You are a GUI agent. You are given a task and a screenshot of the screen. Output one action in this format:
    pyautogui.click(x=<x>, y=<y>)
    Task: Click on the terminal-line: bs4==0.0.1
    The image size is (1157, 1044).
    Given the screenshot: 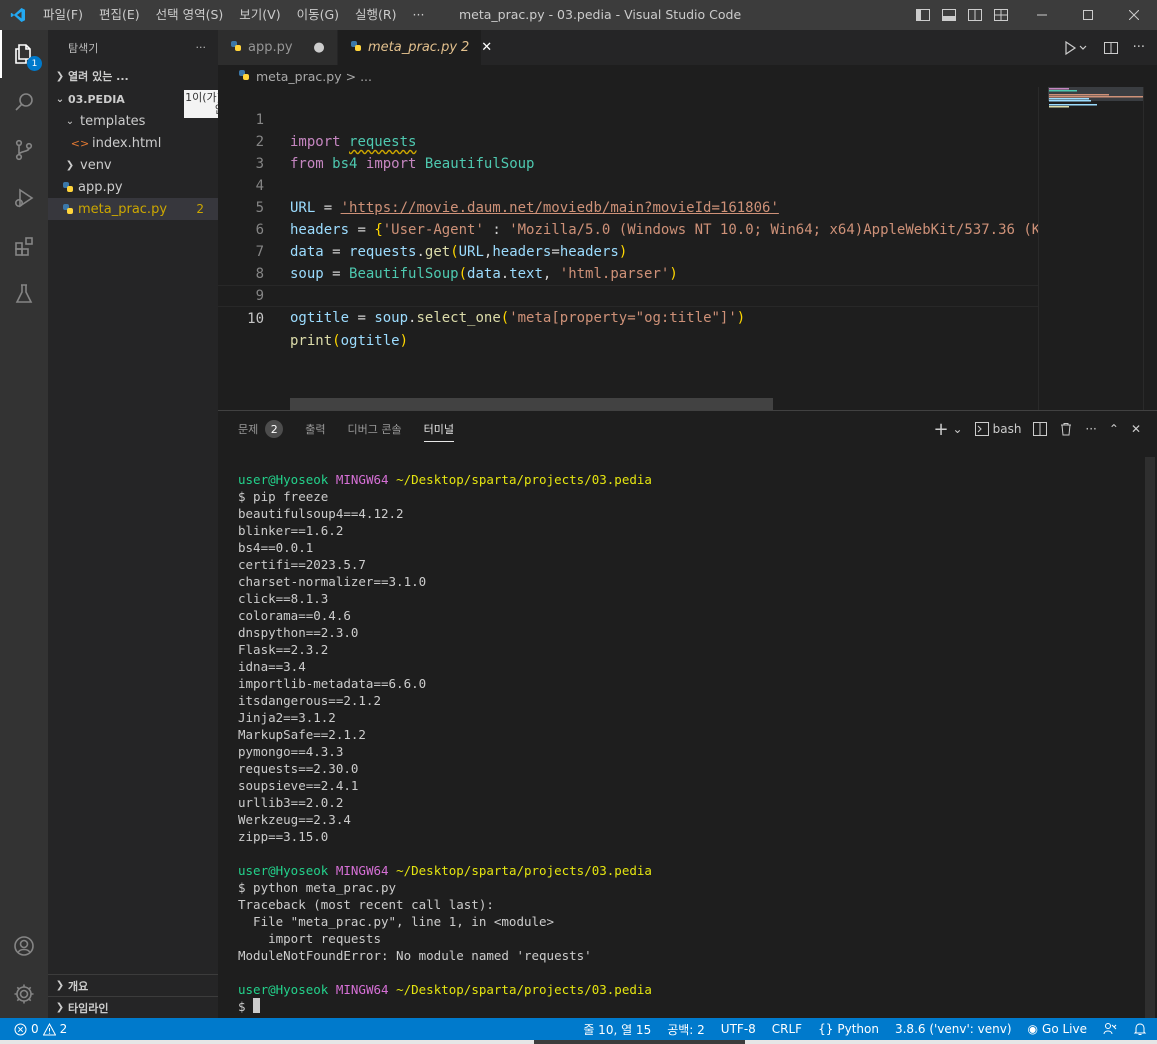 What is the action you would take?
    pyautogui.click(x=276, y=547)
    